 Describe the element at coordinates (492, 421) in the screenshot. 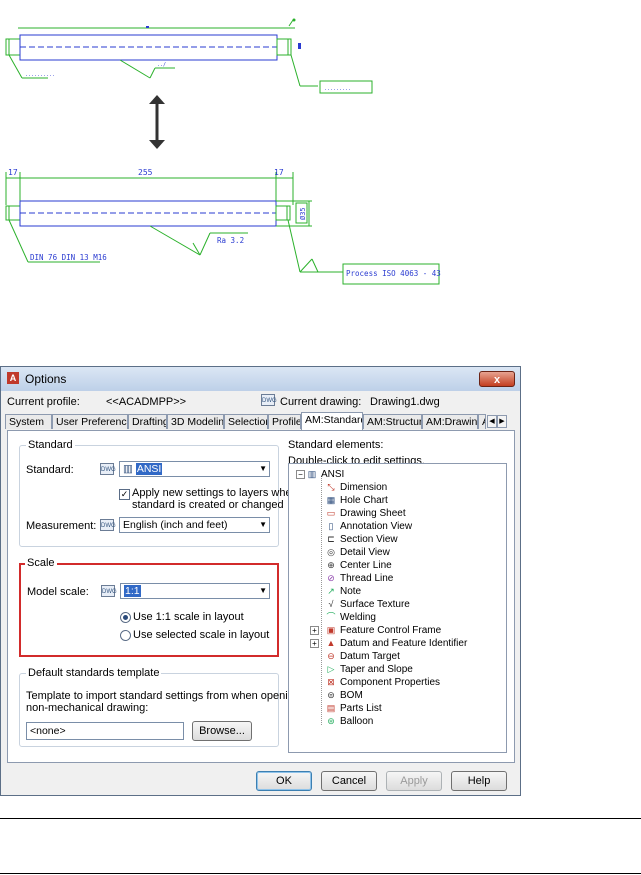

I see `tab-scroll-left-icon: ◀` at that location.